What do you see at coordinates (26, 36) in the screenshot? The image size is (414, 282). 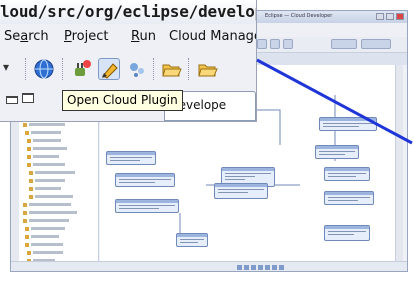 I see `menu-search: Search` at bounding box center [26, 36].